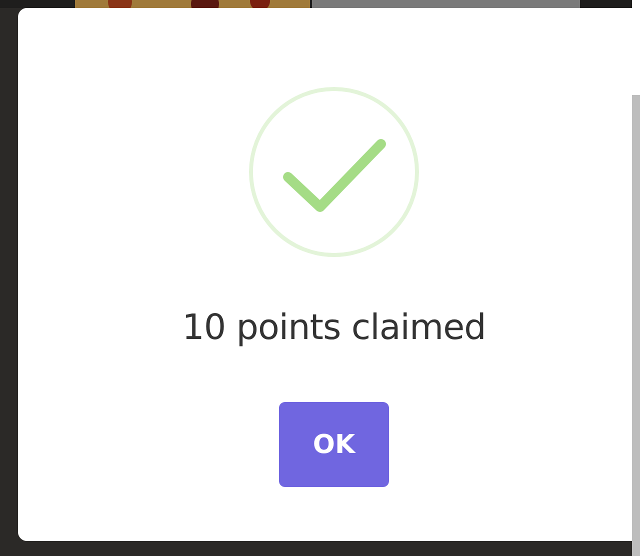 The width and height of the screenshot is (640, 556). I want to click on checkmark-icon, so click(334, 172).